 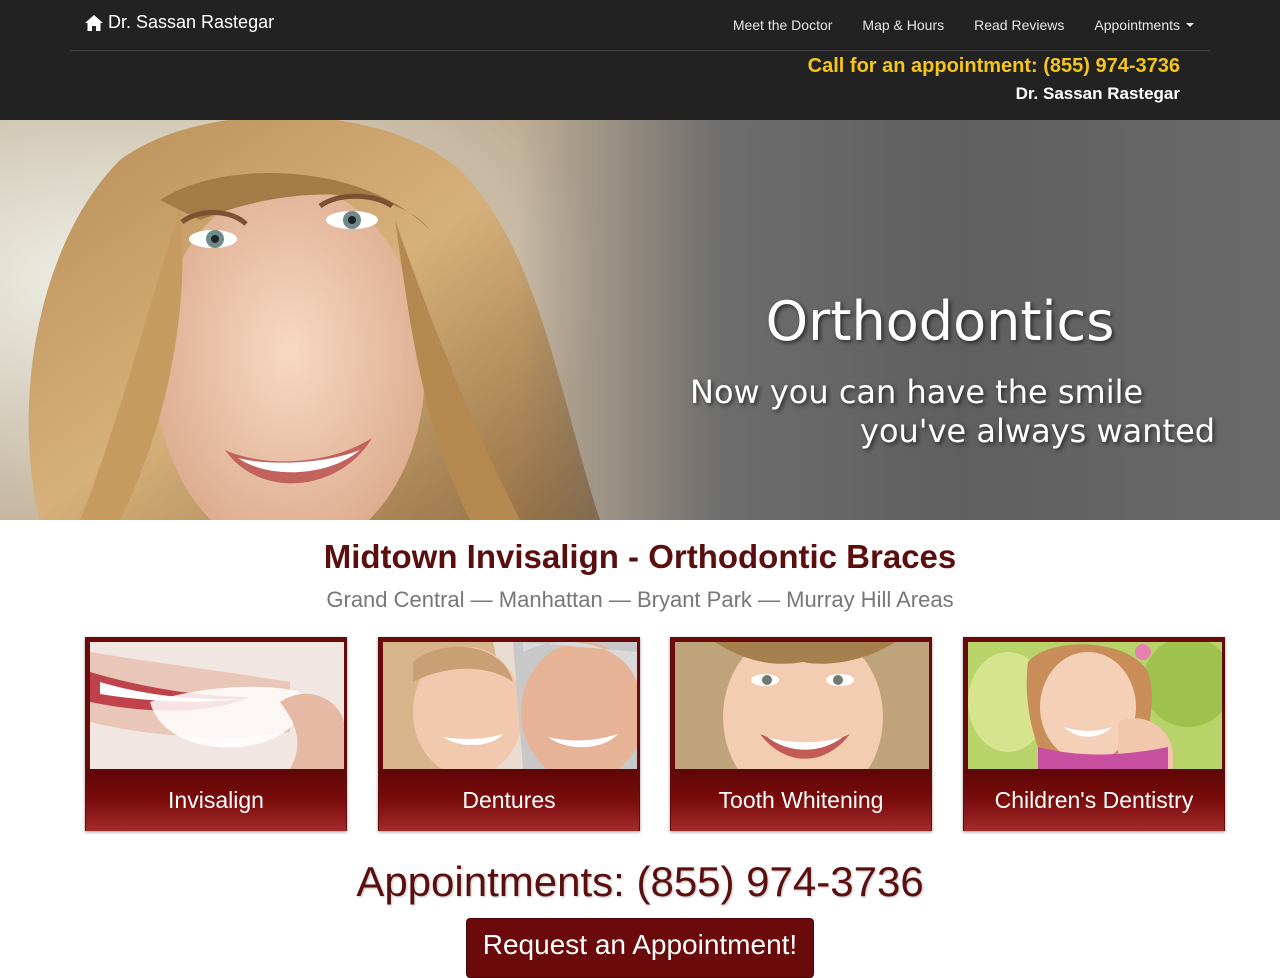 I want to click on card-label: Tooth Whitening, so click(x=801, y=800).